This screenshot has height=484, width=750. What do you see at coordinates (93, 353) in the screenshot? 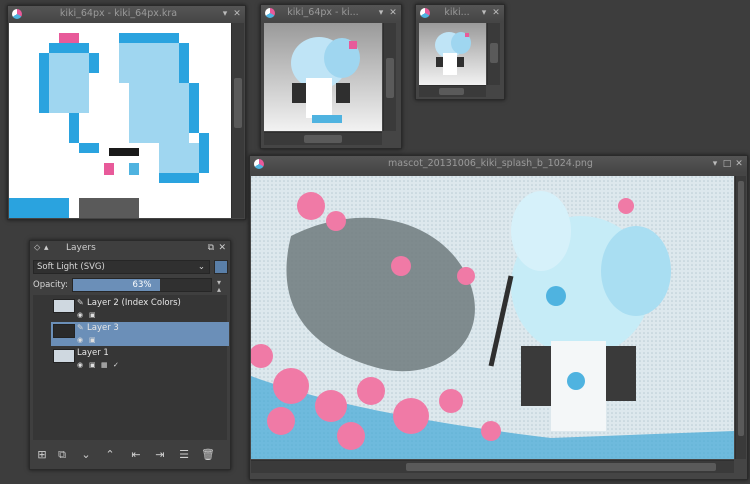
I see `layer-name: Layer 1` at bounding box center [93, 353].